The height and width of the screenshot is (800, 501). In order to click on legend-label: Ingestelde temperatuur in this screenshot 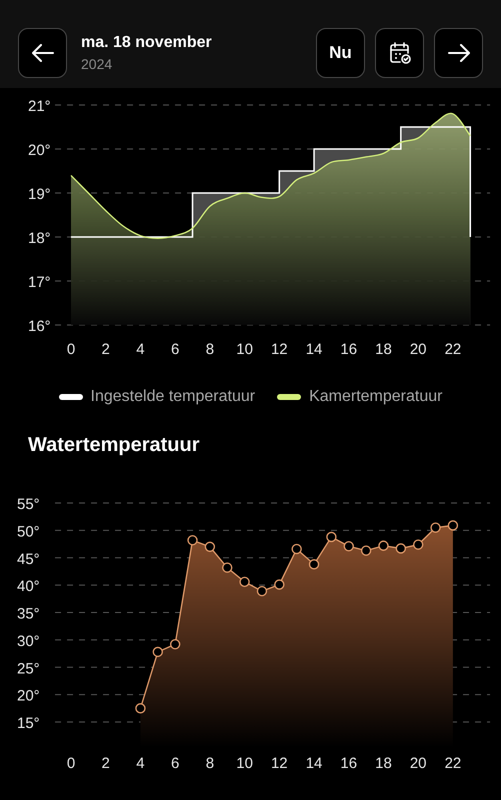, I will do `click(173, 397)`.